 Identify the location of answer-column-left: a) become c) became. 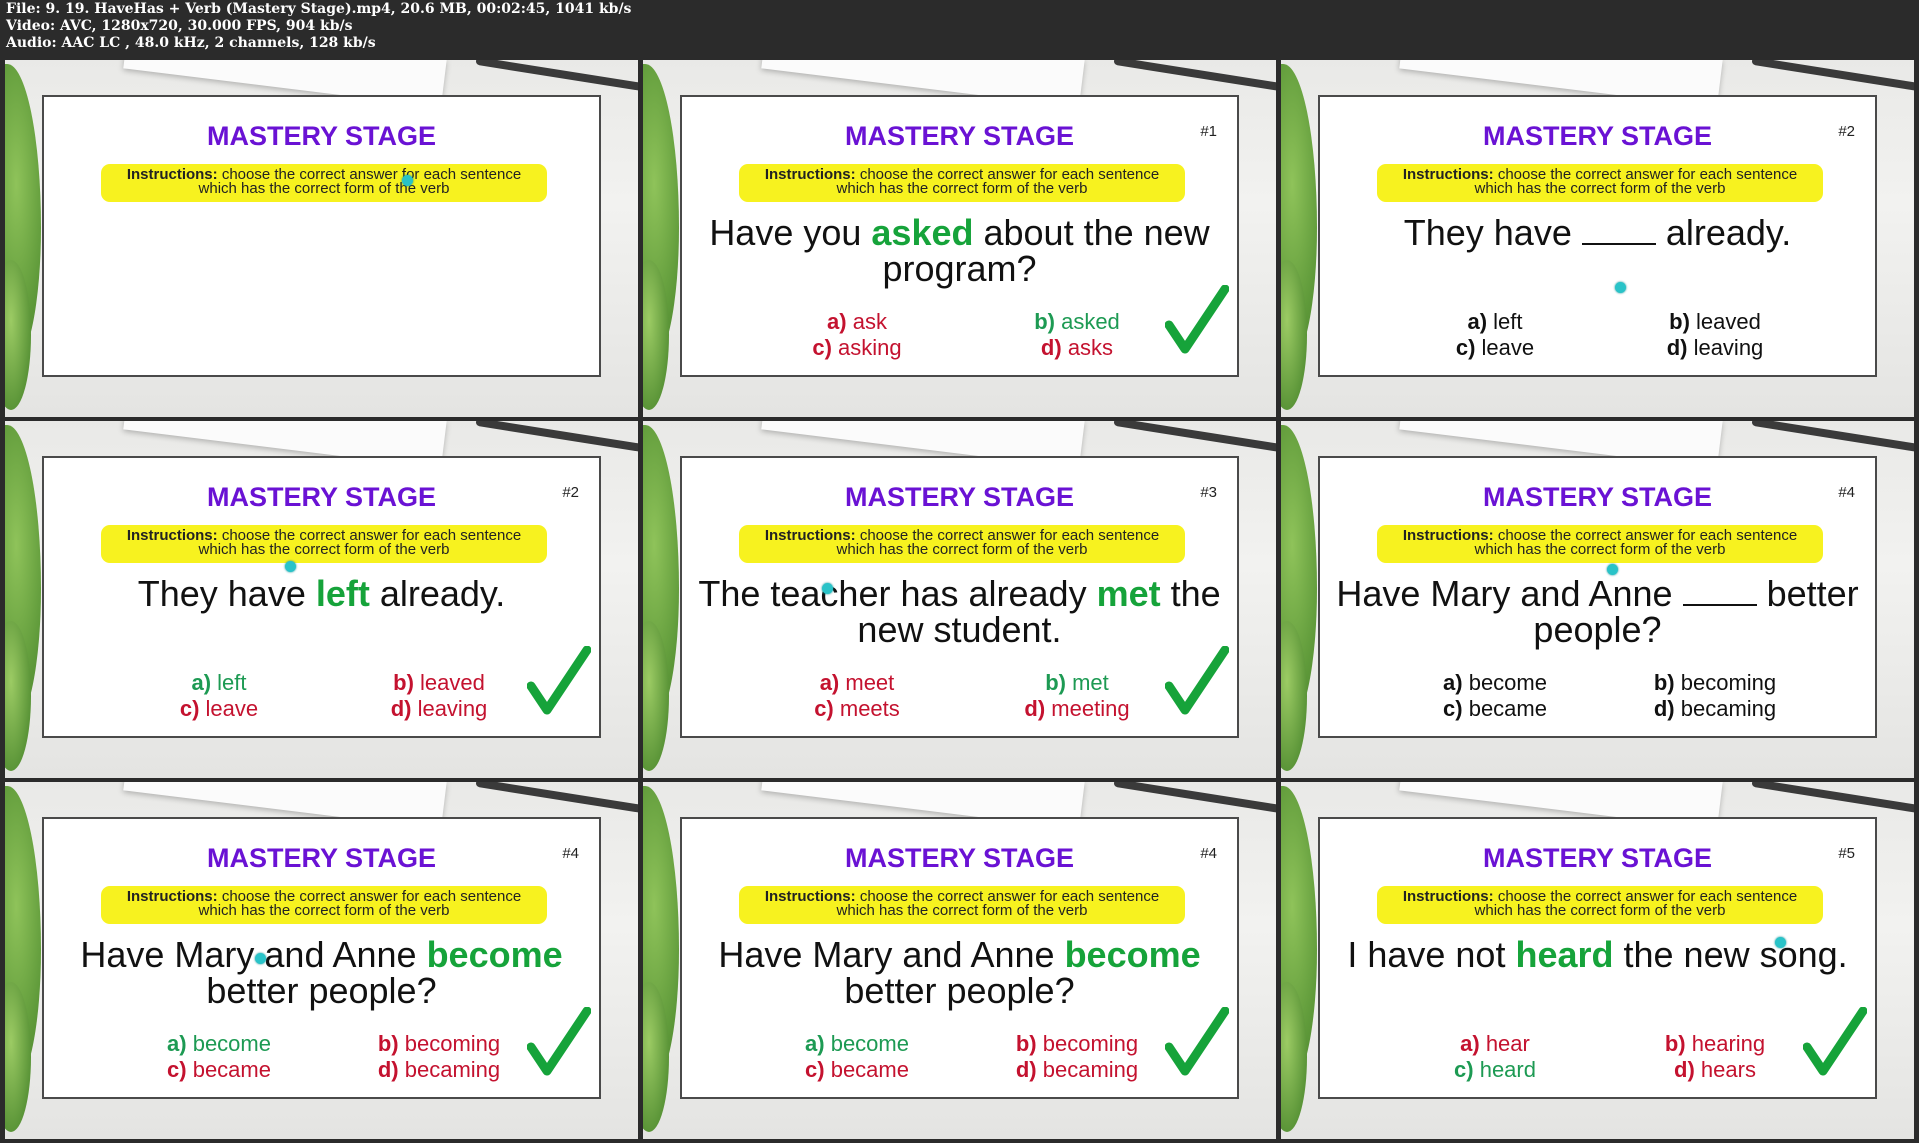
(219, 1057).